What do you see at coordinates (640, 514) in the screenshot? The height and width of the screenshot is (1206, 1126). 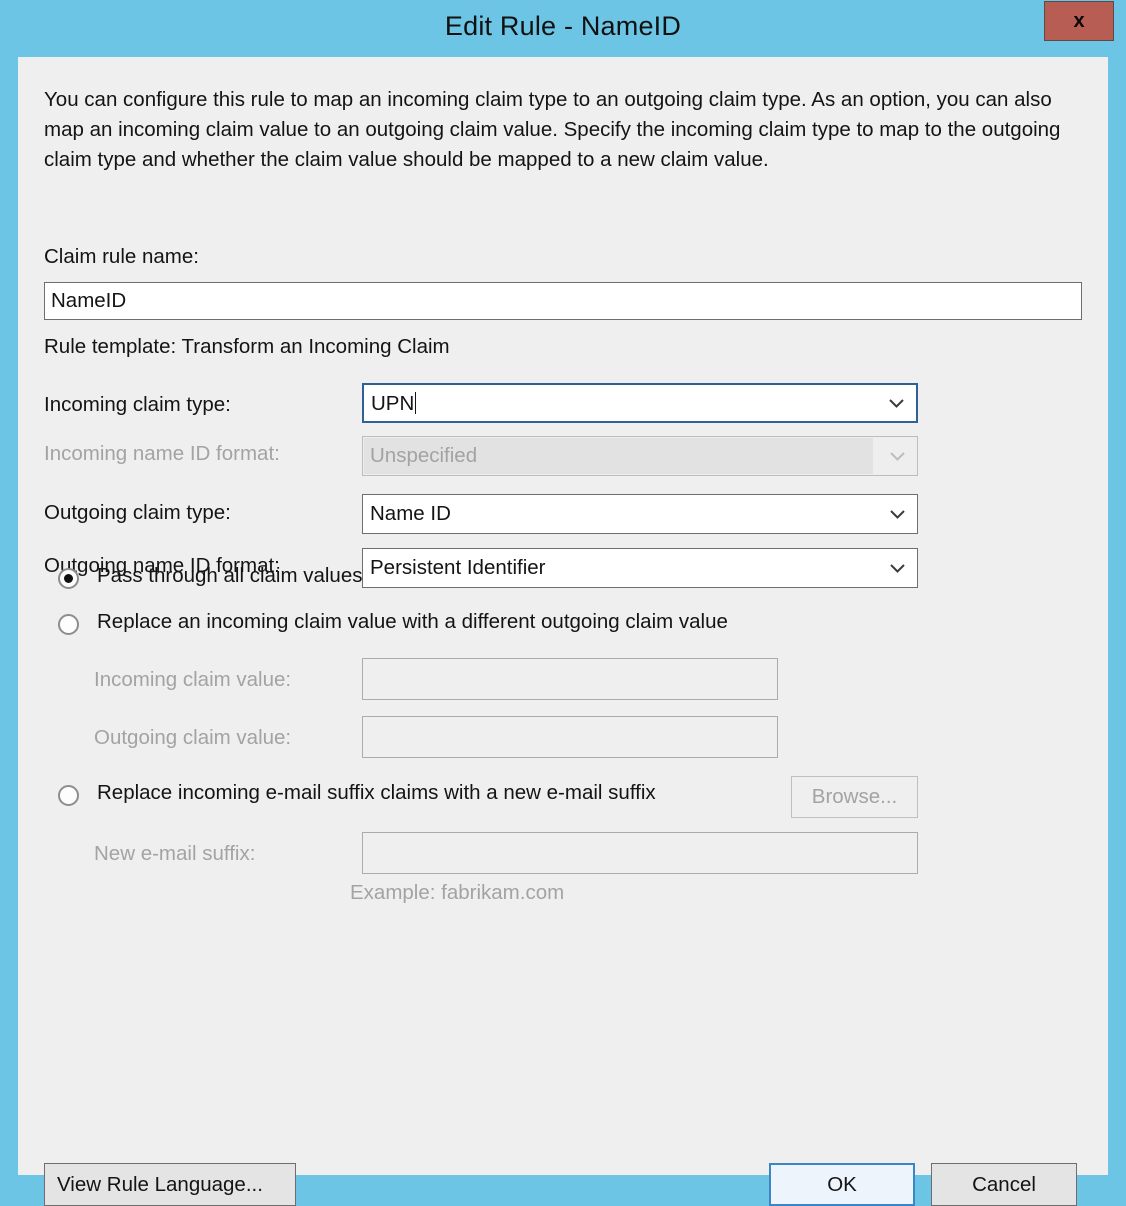 I see `outgoing-claim-type-combo: Name ID` at bounding box center [640, 514].